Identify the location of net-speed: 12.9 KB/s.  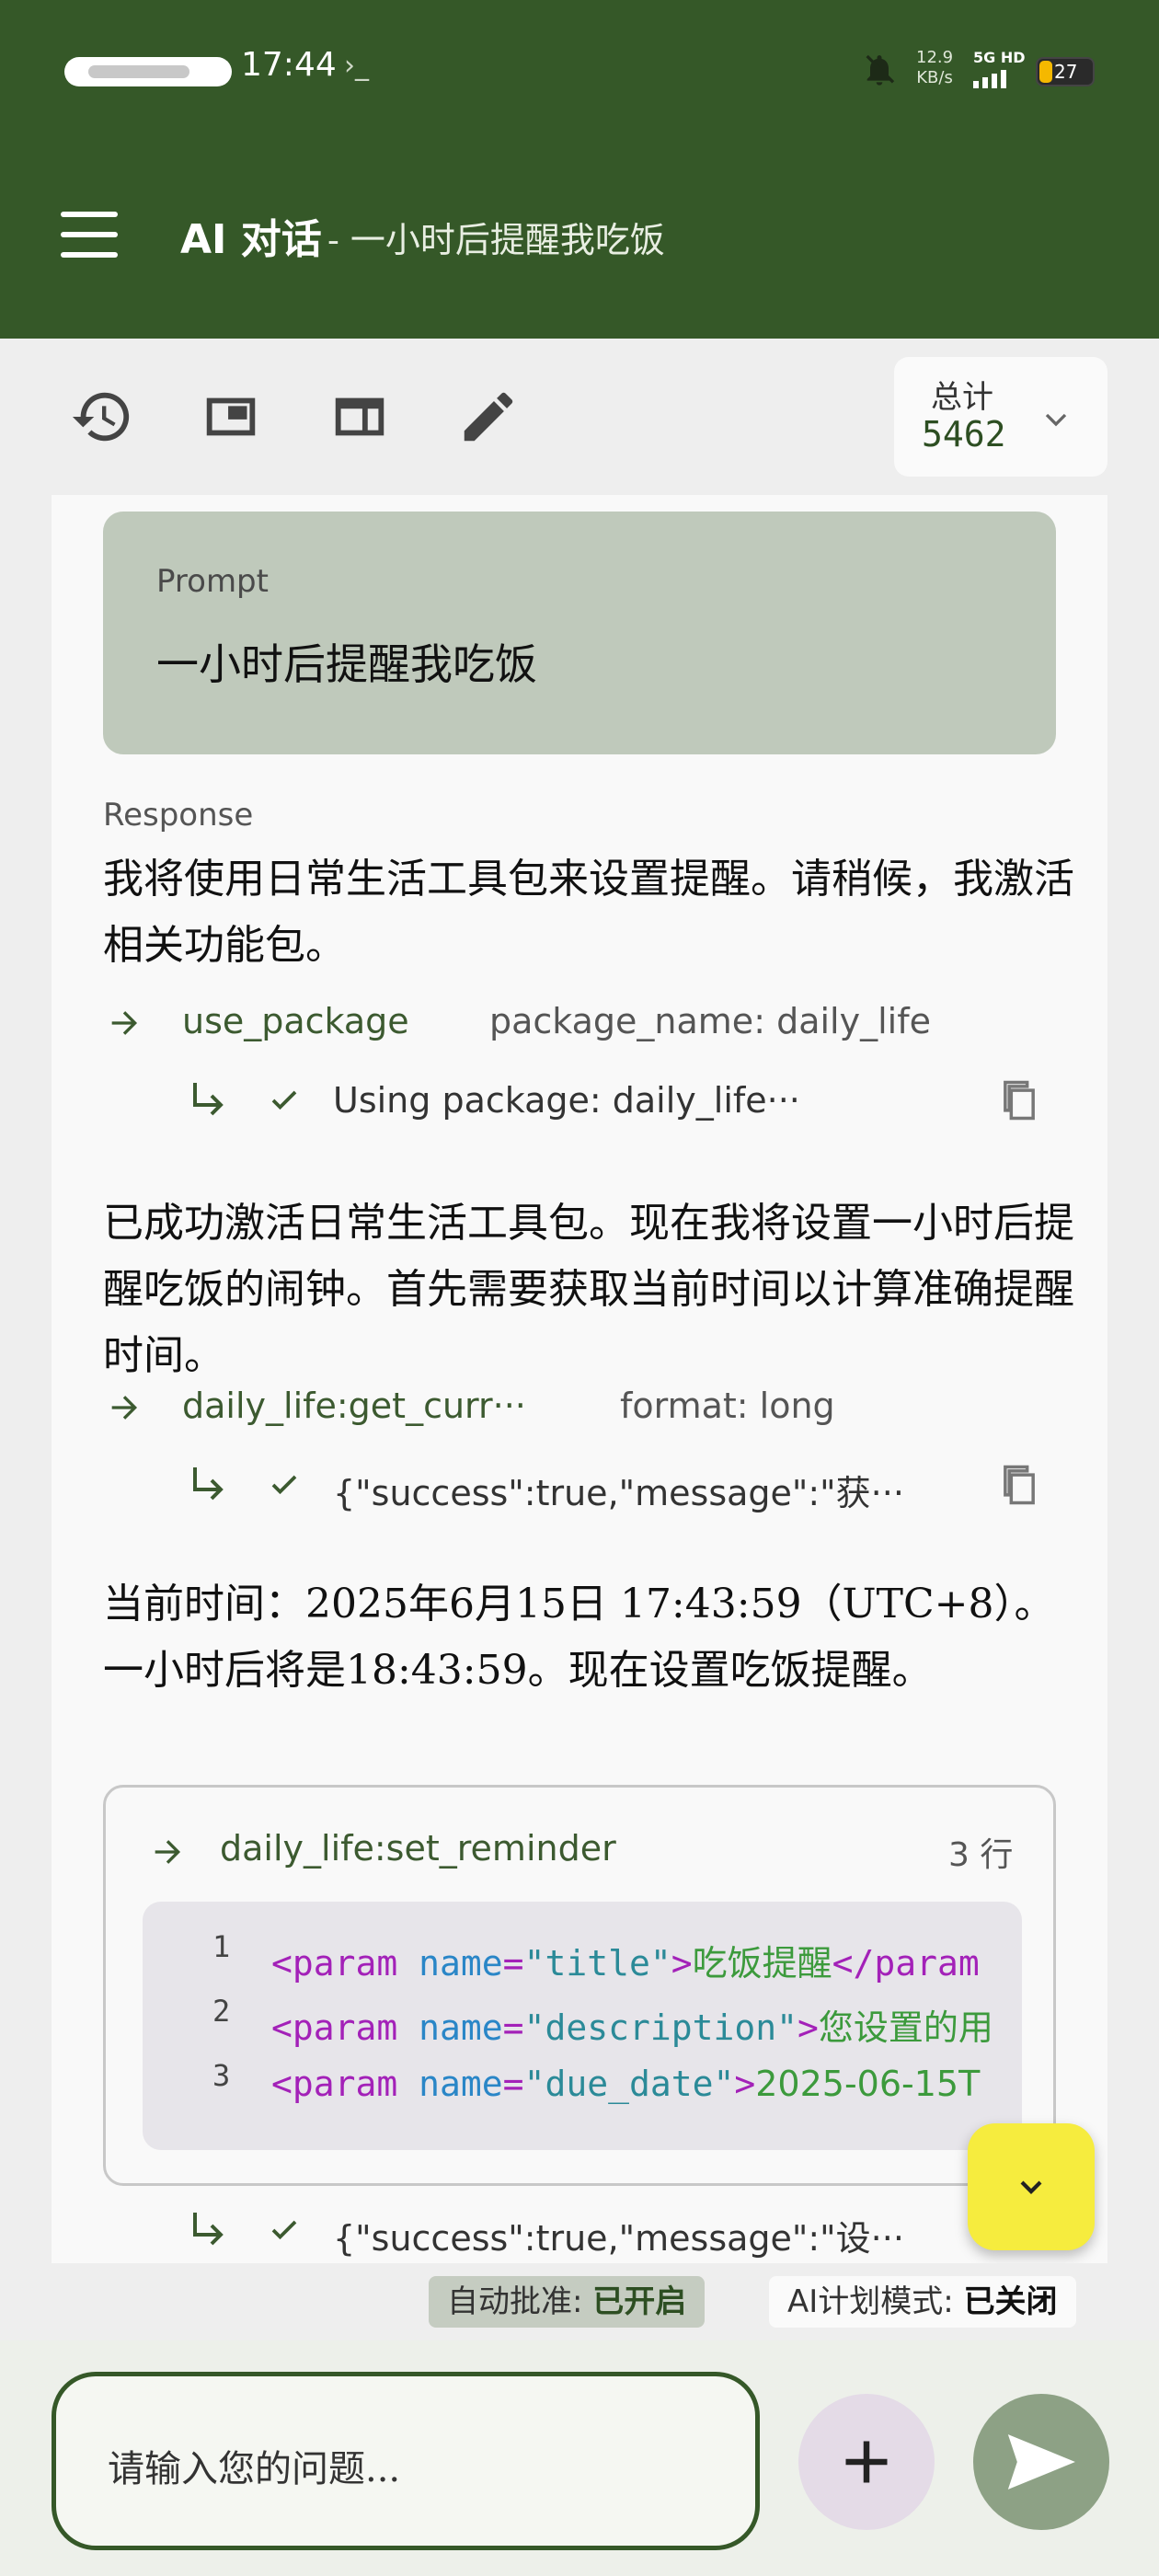
(934, 68).